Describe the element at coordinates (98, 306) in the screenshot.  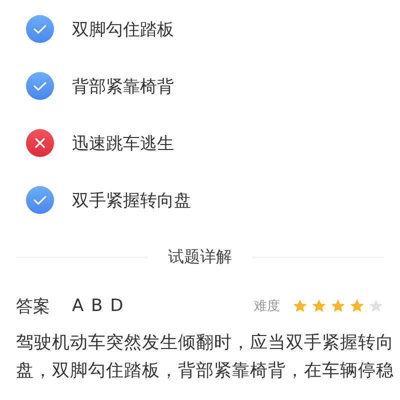
I see `answer-value: A B D` at that location.